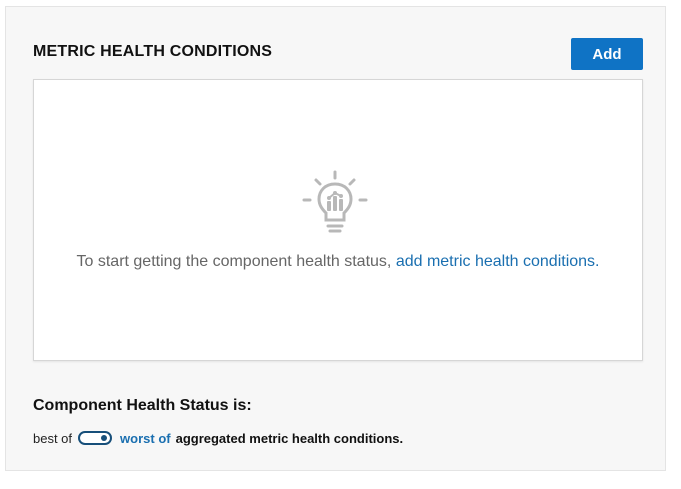 The height and width of the screenshot is (489, 681). Describe the element at coordinates (335, 201) in the screenshot. I see `lightbulb-chart-icon` at that location.